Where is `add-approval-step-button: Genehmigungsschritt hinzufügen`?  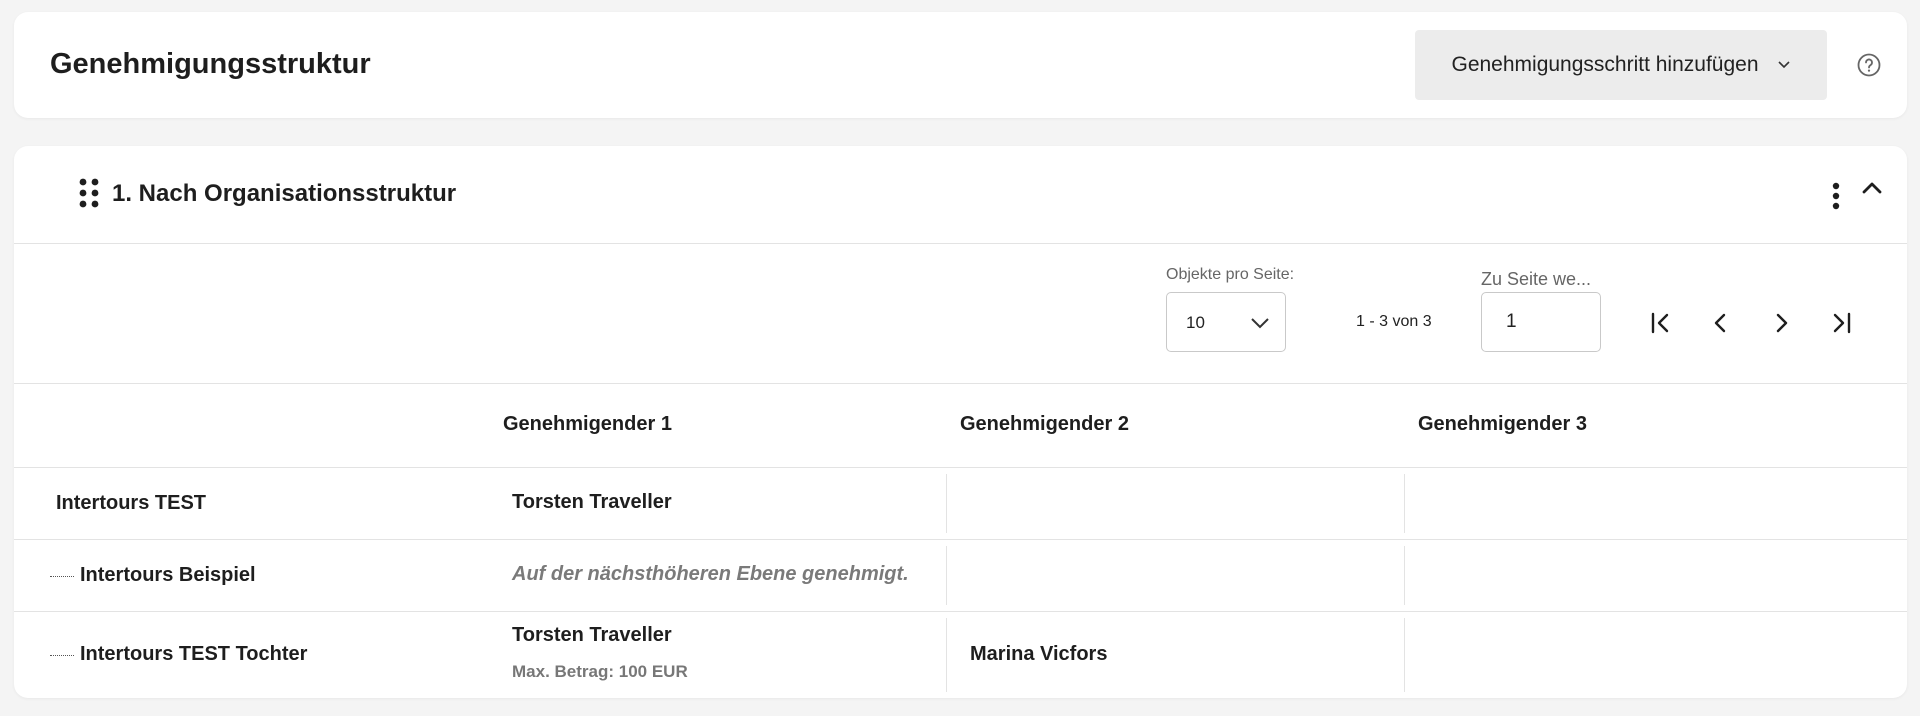 add-approval-step-button: Genehmigungsschritt hinzufügen is located at coordinates (1621, 65).